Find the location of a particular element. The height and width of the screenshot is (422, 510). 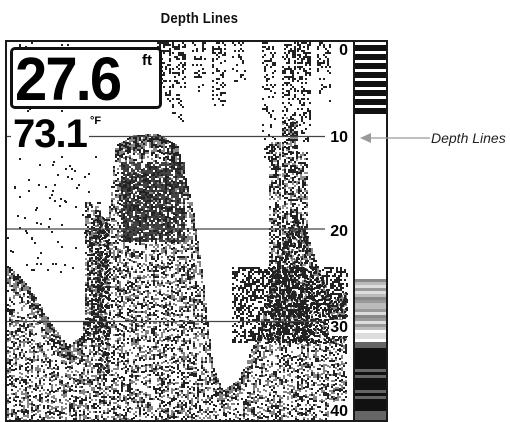

depth-readout-value: 27.6 is located at coordinates (67, 79).